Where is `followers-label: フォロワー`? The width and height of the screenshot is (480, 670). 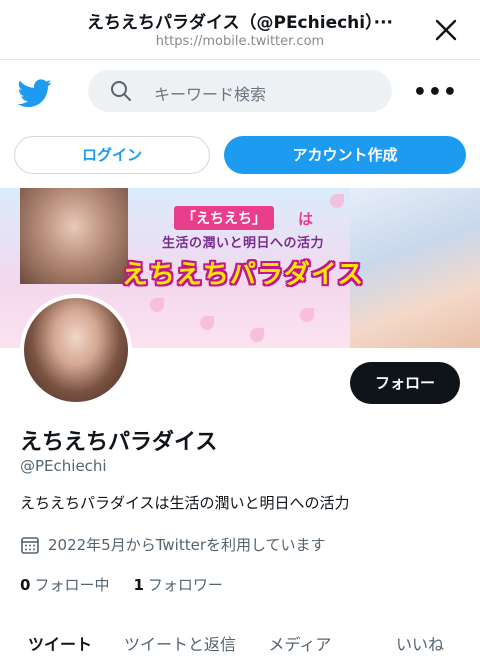 followers-label: フォロワー is located at coordinates (185, 585).